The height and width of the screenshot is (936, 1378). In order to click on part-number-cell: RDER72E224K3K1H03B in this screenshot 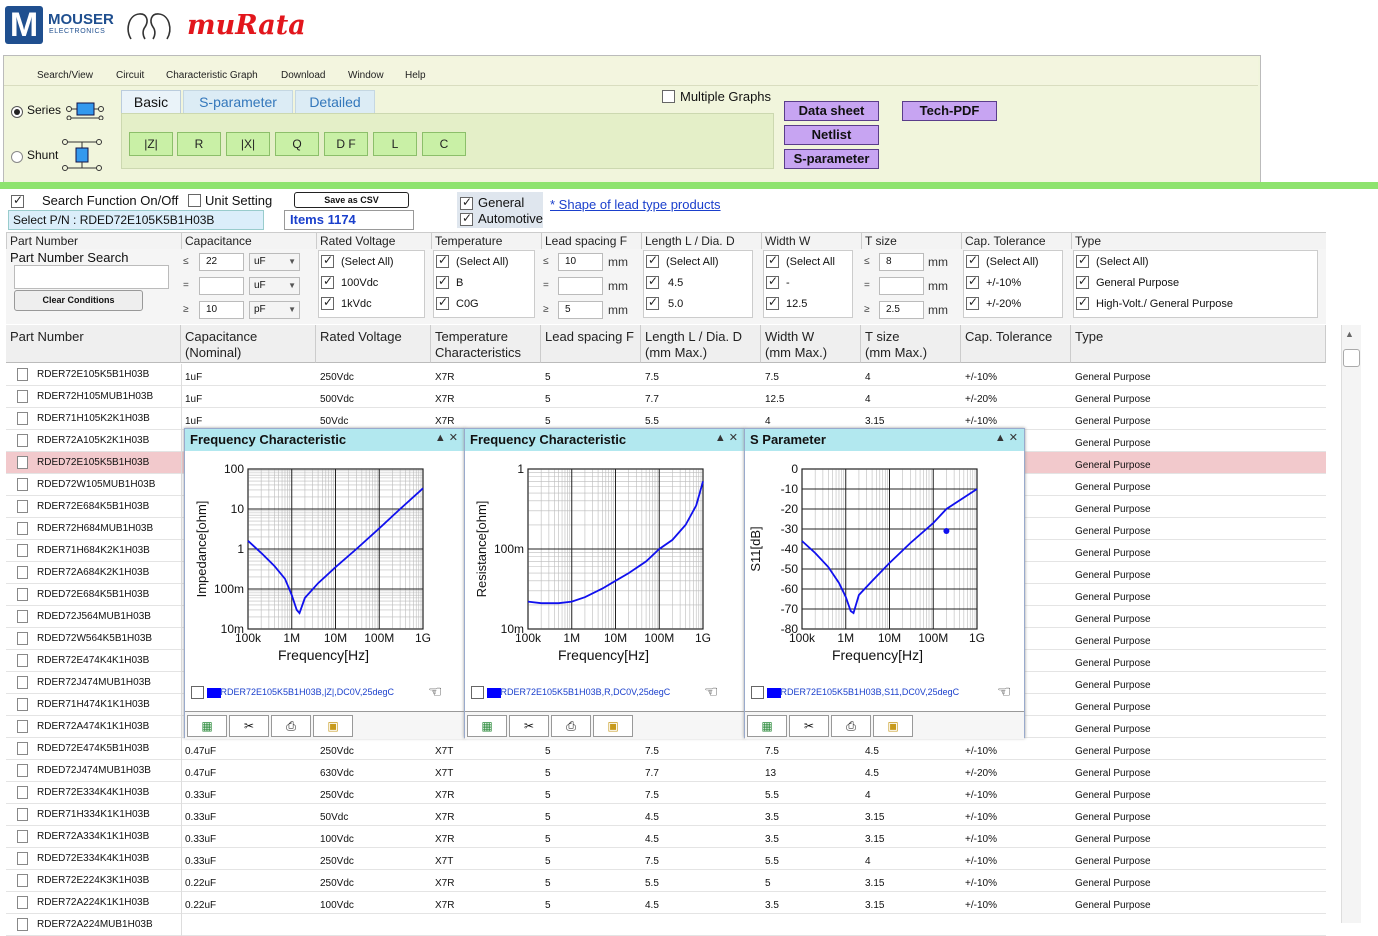, I will do `click(94, 881)`.